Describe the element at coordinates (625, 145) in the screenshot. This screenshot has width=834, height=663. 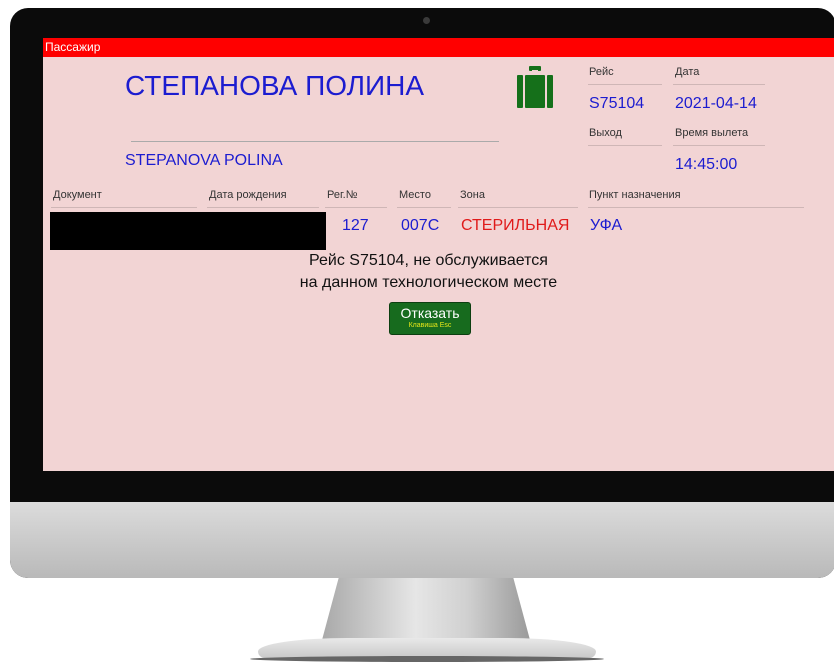
I see `gate-label-underline` at that location.